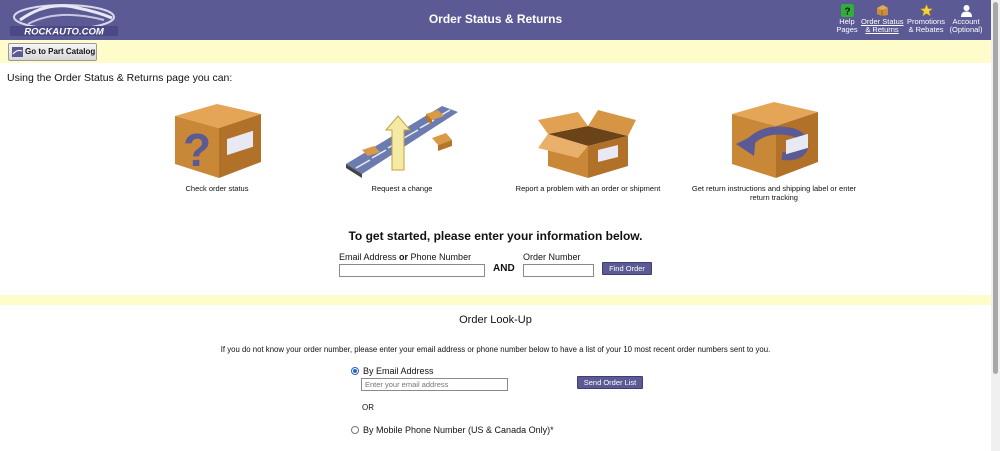 The image size is (1000, 451). I want to click on return-box-icon, so click(775, 140).